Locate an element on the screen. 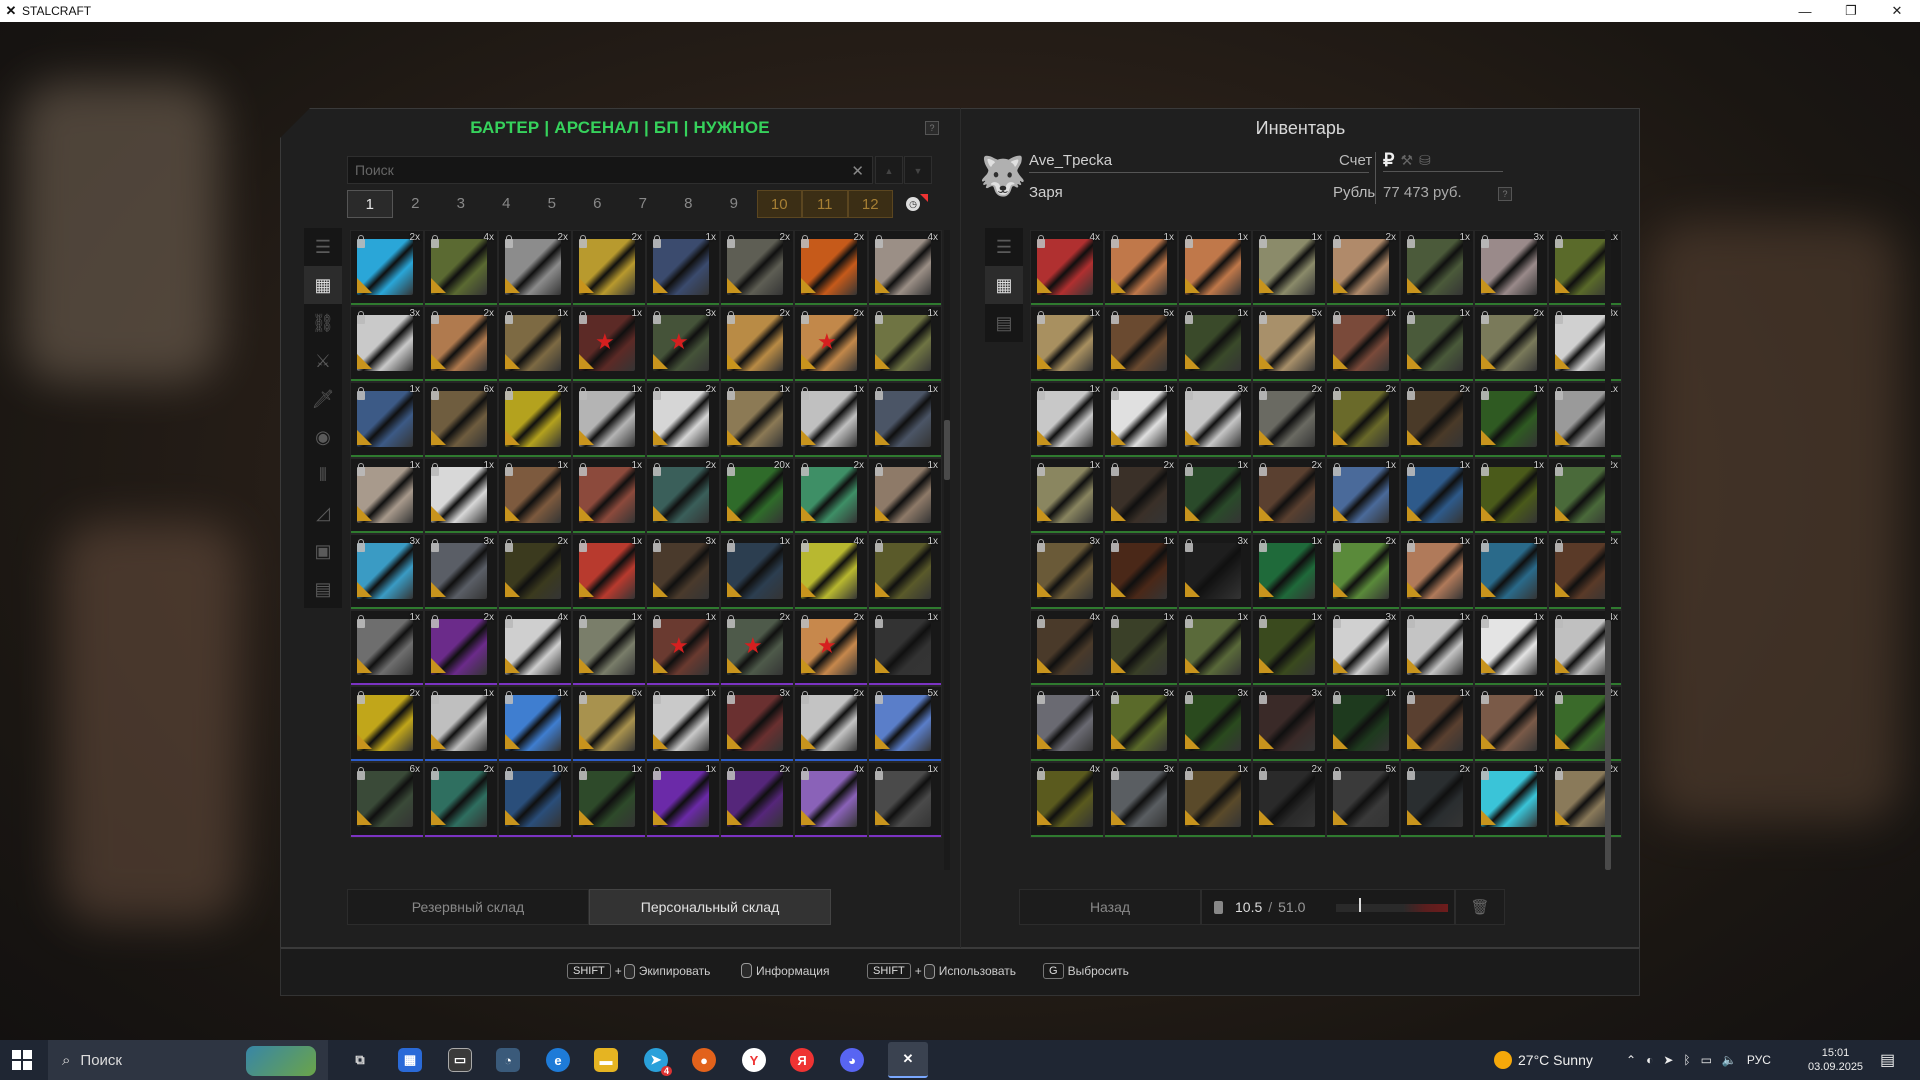  page-tab-3: 3 is located at coordinates (461, 204).